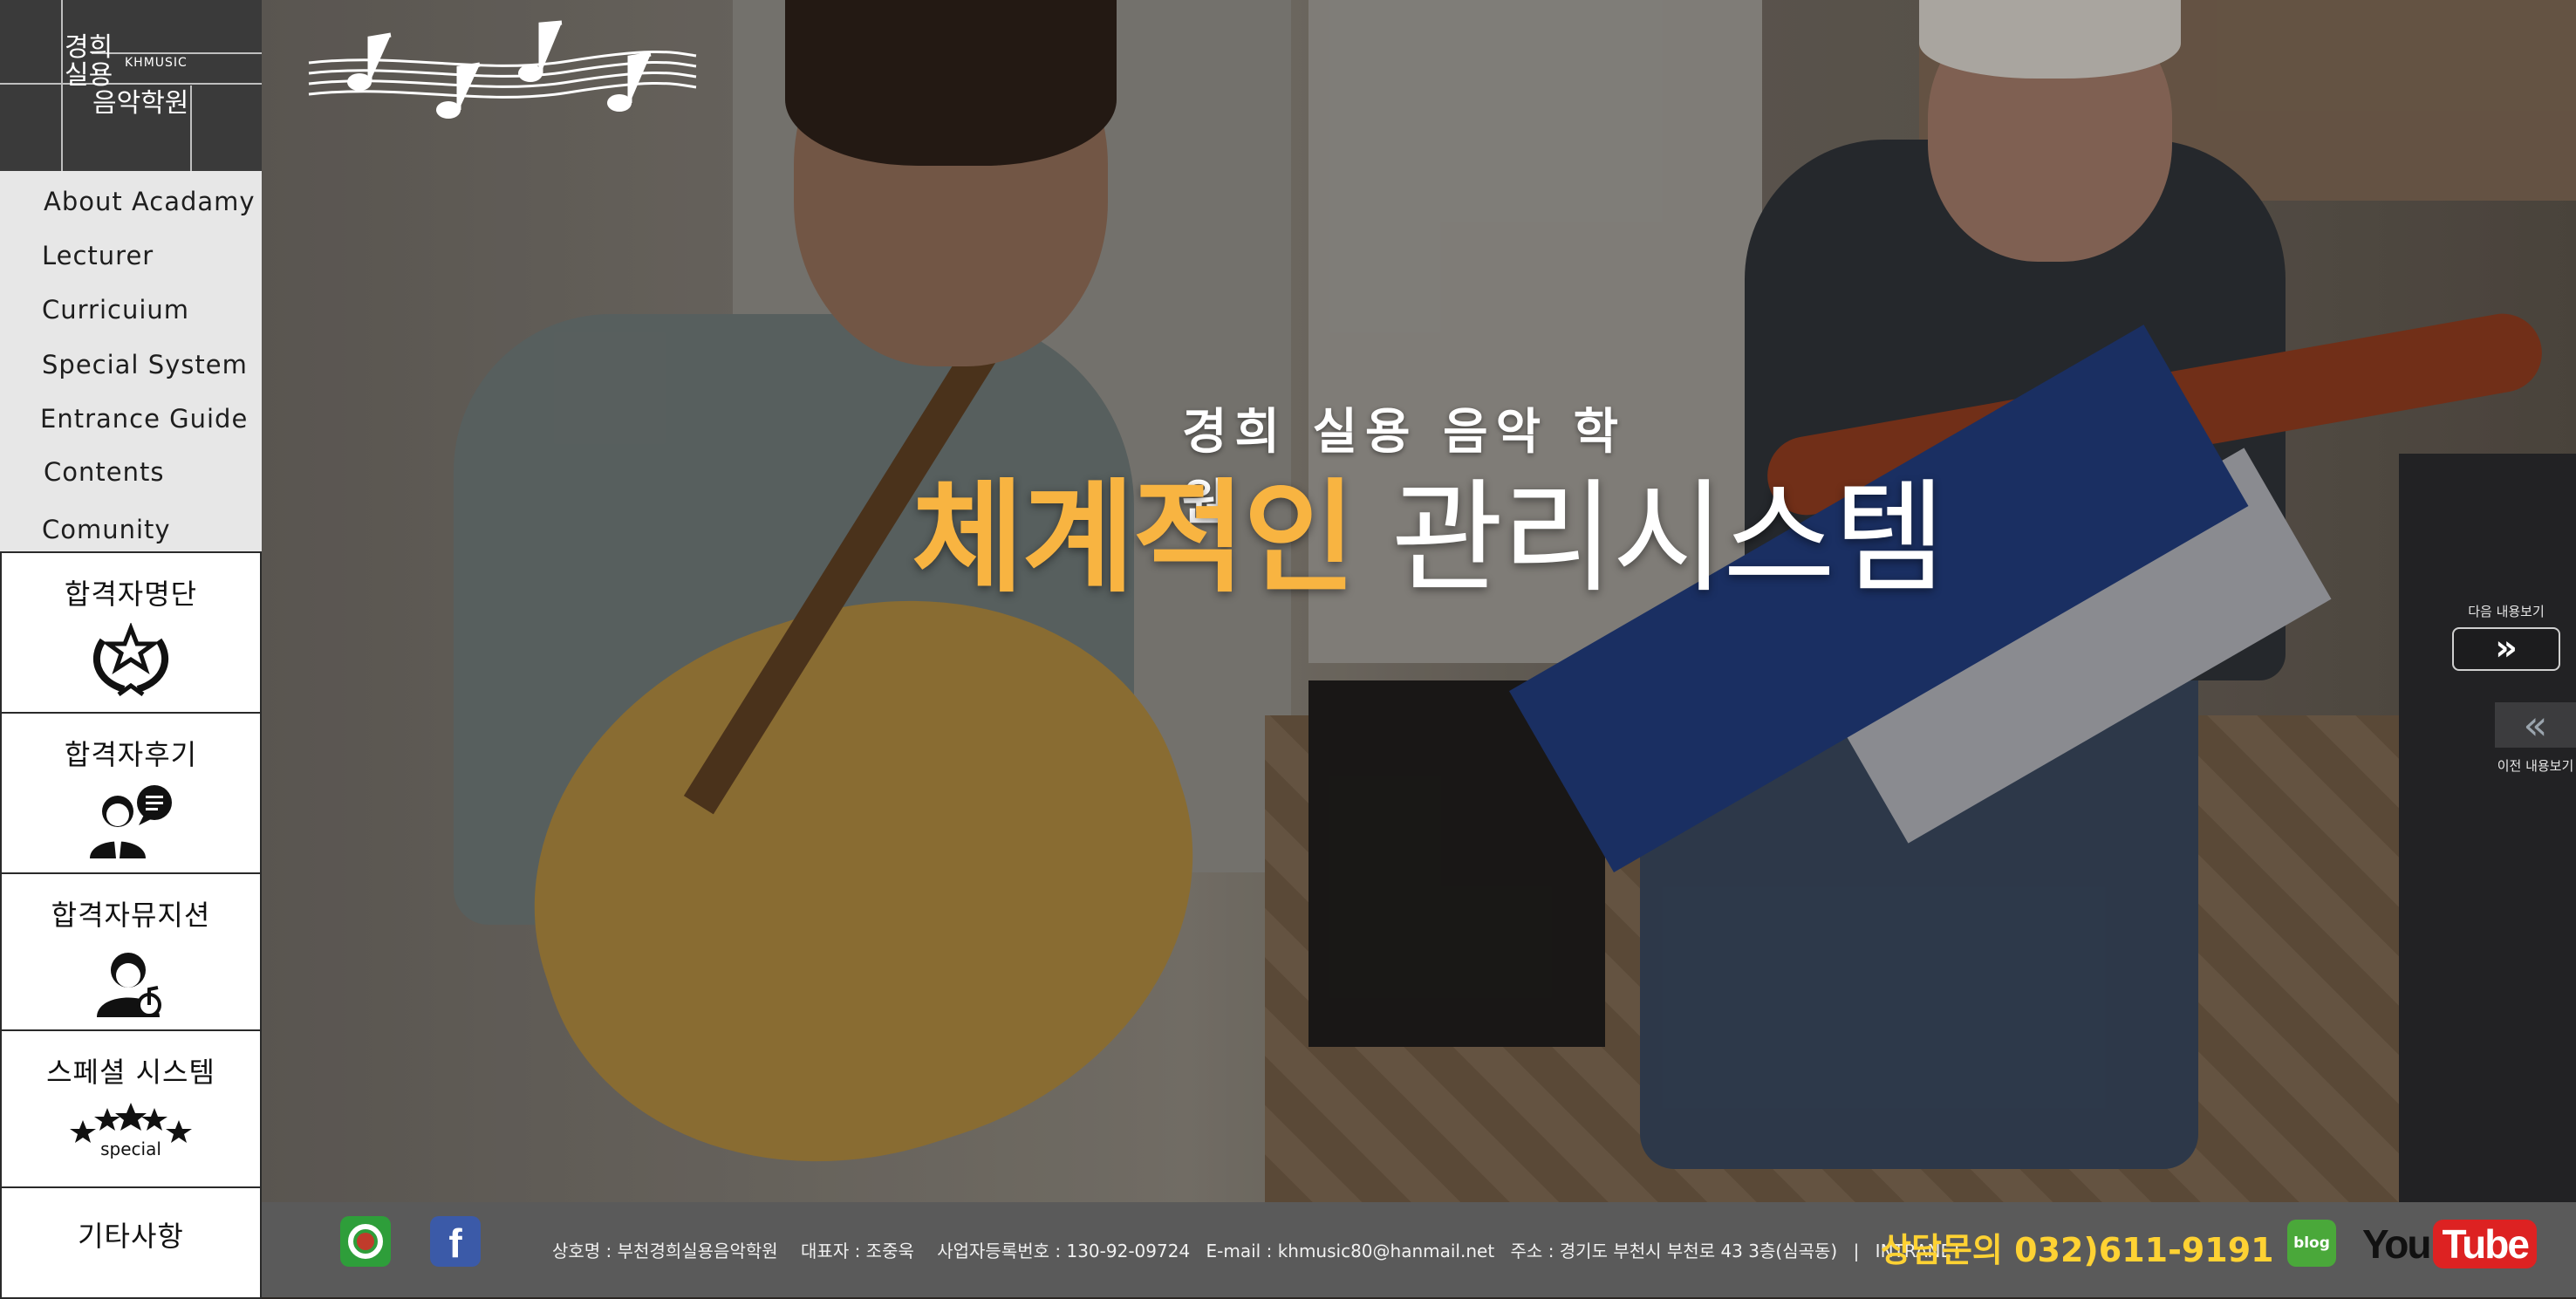 This screenshot has width=2576, height=1299. Describe the element at coordinates (1674, 1251) in the screenshot. I see `footer-address: 주소 : 경기도 부천시 부천로 43 3층(심곡동)` at that location.